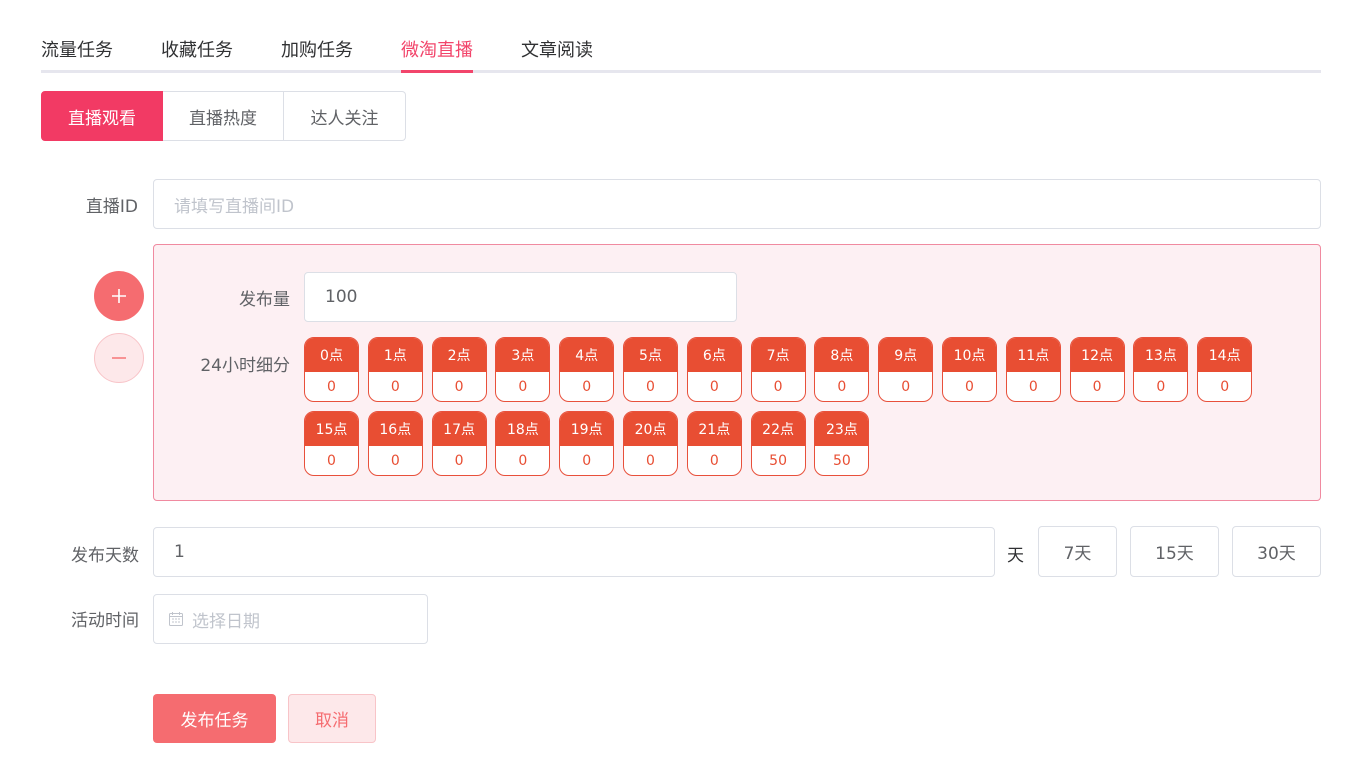 Image resolution: width=1352 pixels, height=763 pixels. I want to click on hour-cell: 22点 50, so click(778, 443).